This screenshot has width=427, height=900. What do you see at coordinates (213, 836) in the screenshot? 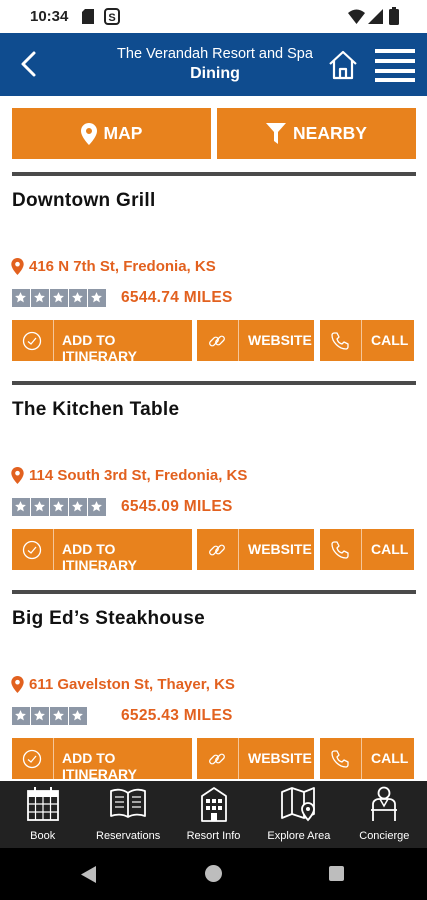
I see `nav-label: Resort Info` at bounding box center [213, 836].